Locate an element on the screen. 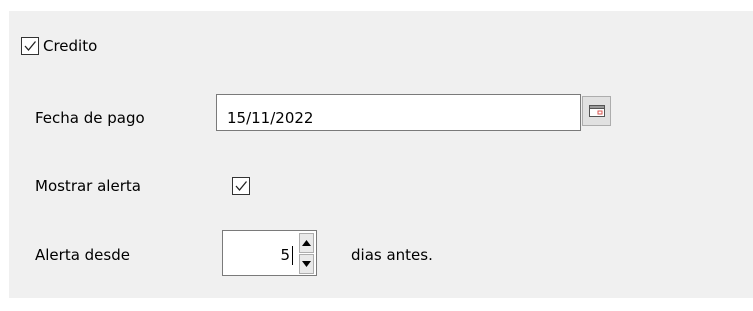 The width and height of the screenshot is (753, 311). mostrar-alerta-checkbox is located at coordinates (241, 186).